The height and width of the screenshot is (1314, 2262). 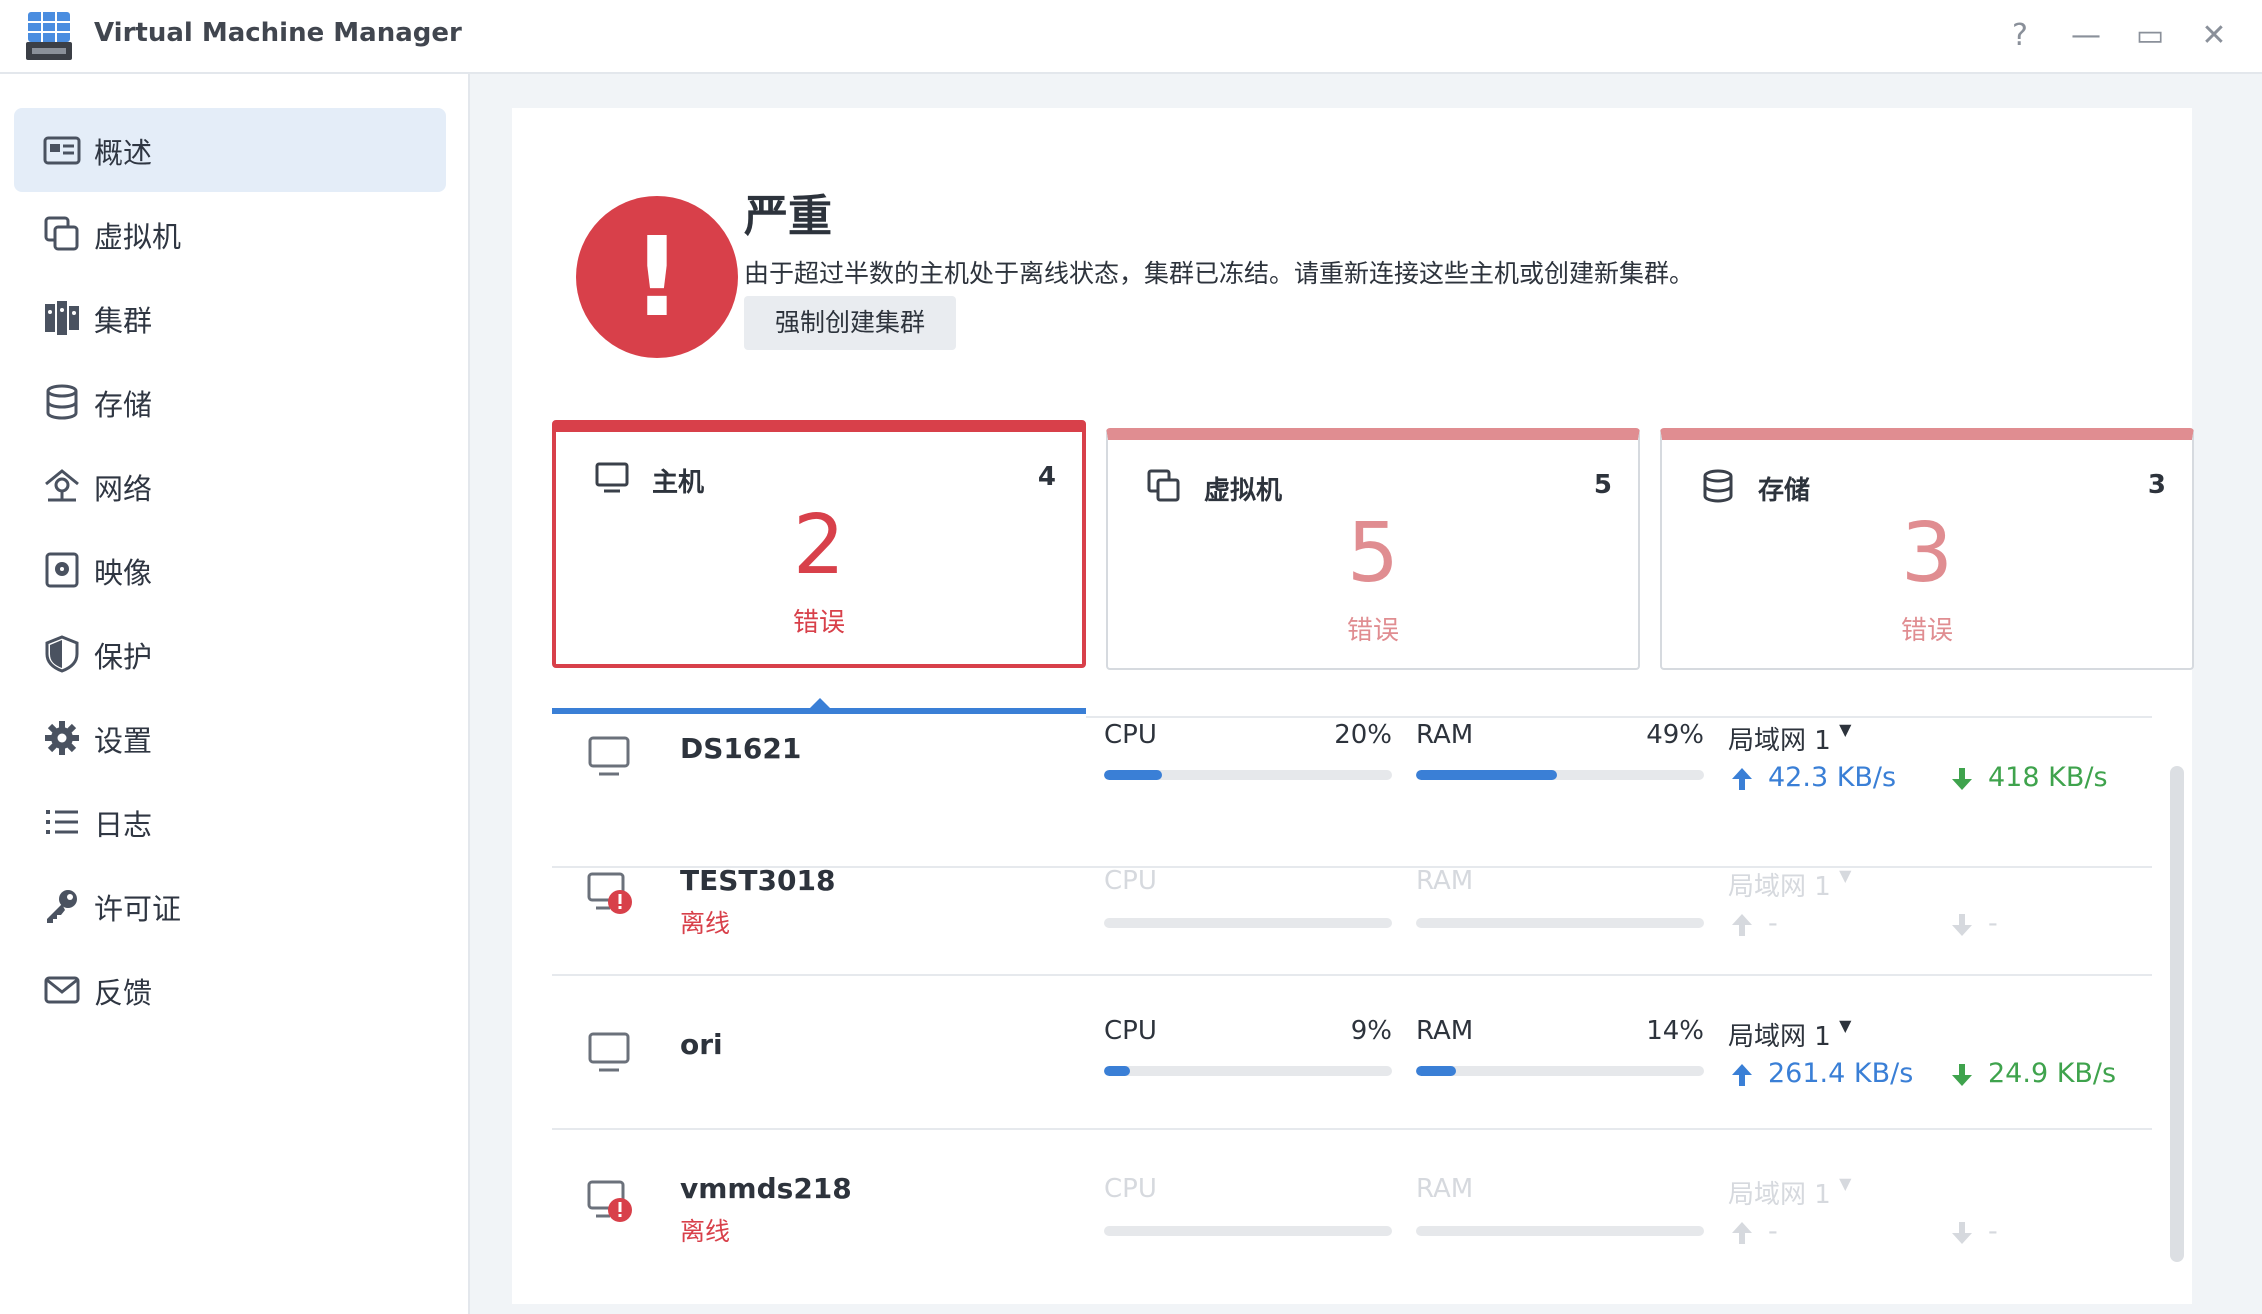 What do you see at coordinates (609, 1201) in the screenshot?
I see `host-offline-icon` at bounding box center [609, 1201].